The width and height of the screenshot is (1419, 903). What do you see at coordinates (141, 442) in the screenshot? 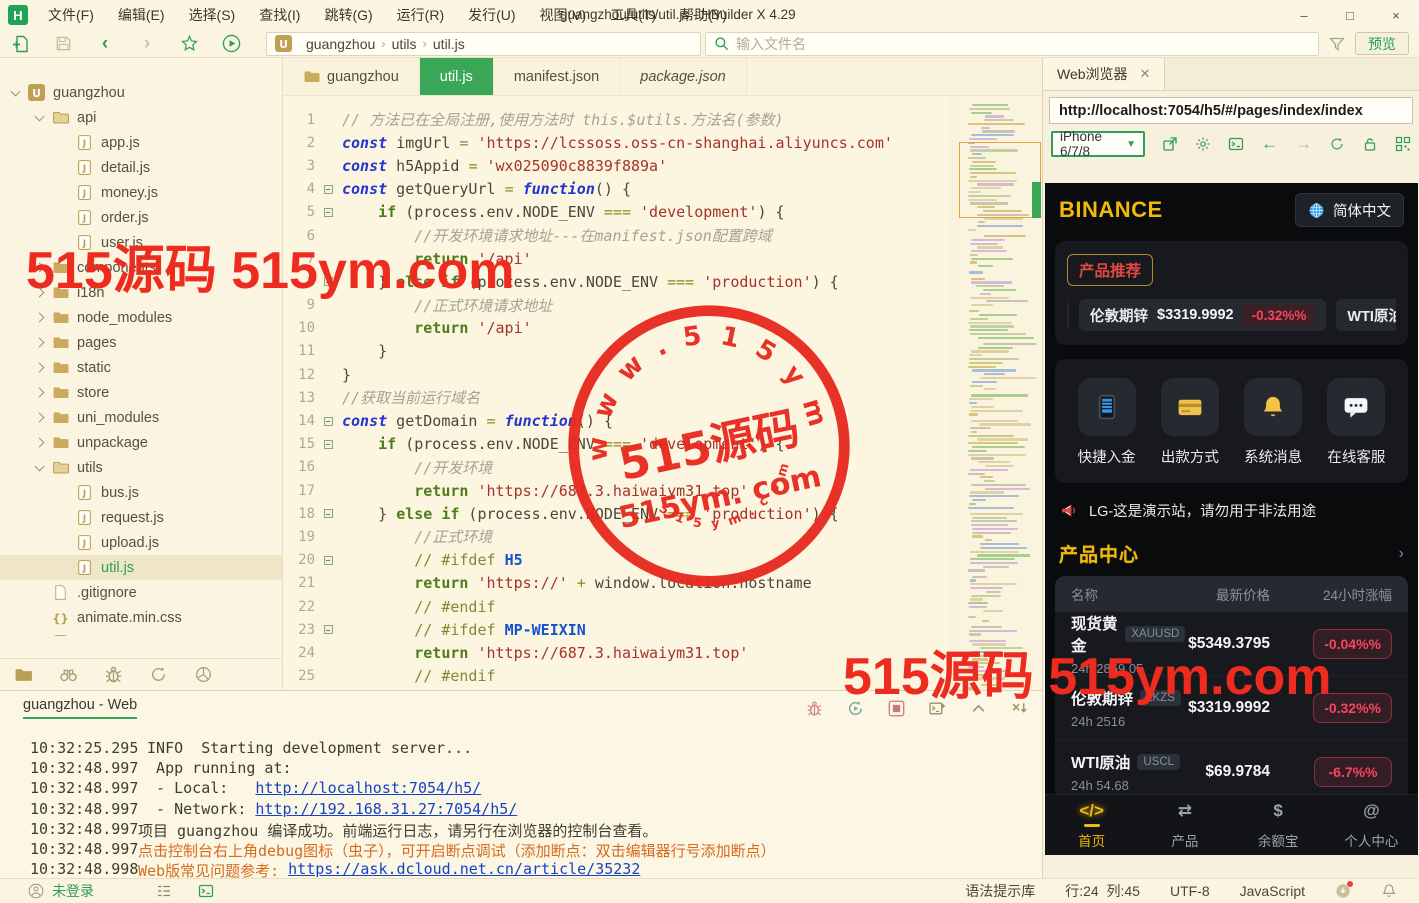
I see `tree-item-unpackage: unpackage` at bounding box center [141, 442].